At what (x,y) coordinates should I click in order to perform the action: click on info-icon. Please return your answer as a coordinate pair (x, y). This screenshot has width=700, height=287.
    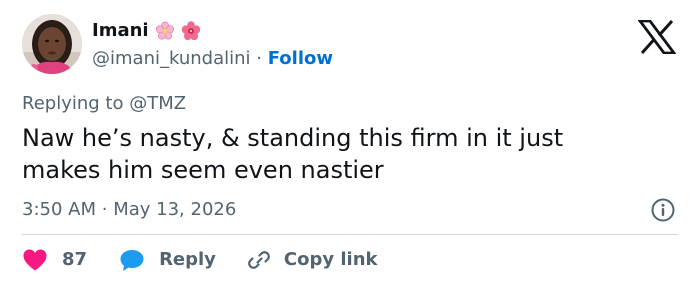
    Looking at the image, I should click on (663, 210).